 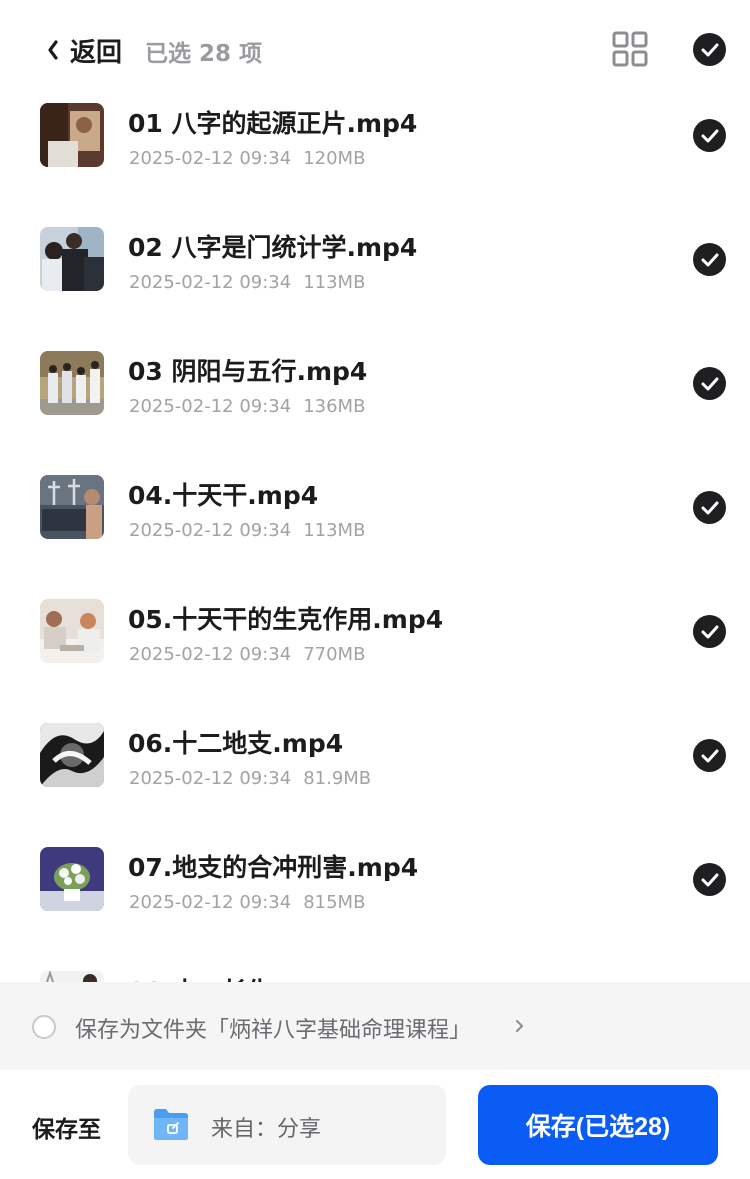 What do you see at coordinates (375, 162) in the screenshot?
I see `file-row: 01 八字的起源正片.mp4 2025-02-12 09:34 120MB` at bounding box center [375, 162].